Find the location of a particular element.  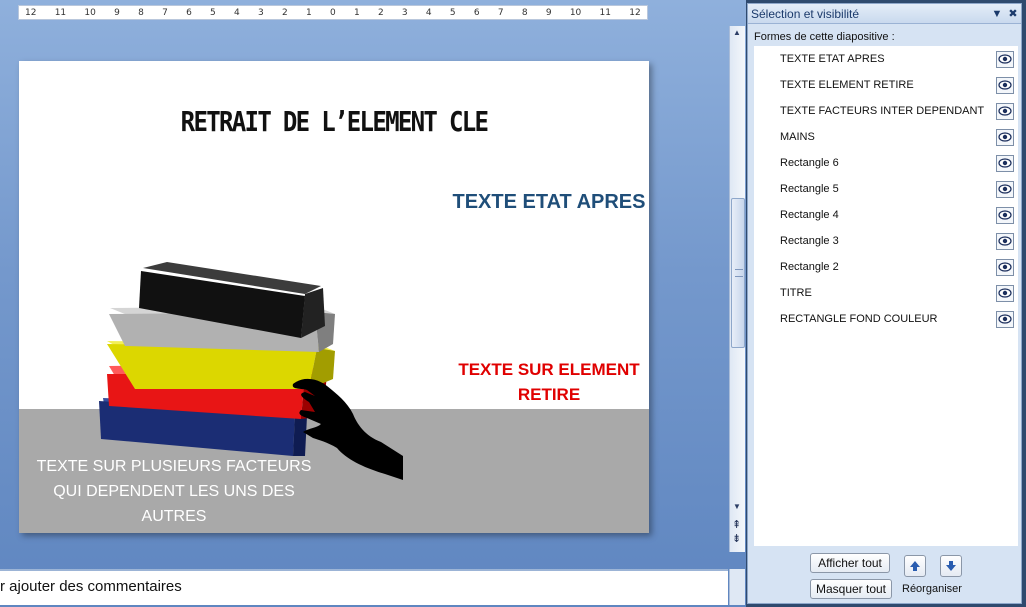

pane-footer: Afficher tout Masquer tout Réorganiser is located at coordinates (884, 576).